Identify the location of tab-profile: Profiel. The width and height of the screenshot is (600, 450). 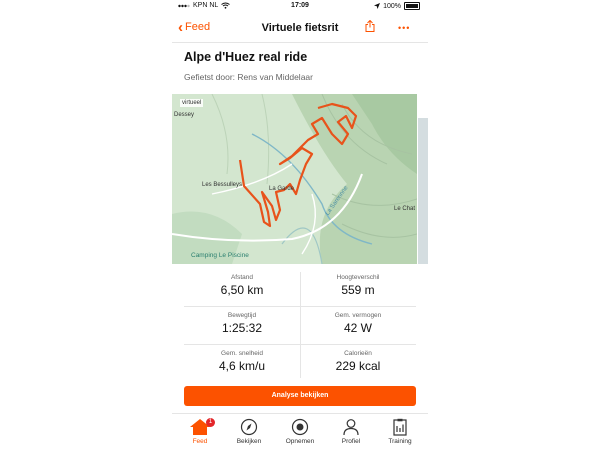
(351, 431).